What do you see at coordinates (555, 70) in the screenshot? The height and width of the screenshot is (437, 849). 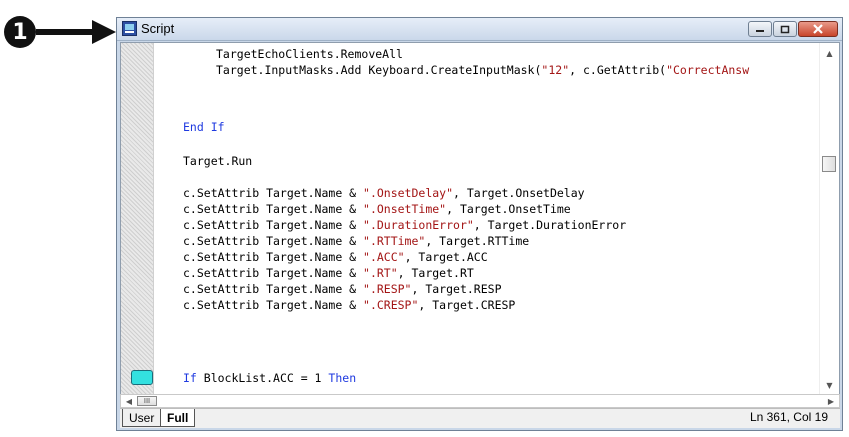 I see `code-token: "12"` at bounding box center [555, 70].